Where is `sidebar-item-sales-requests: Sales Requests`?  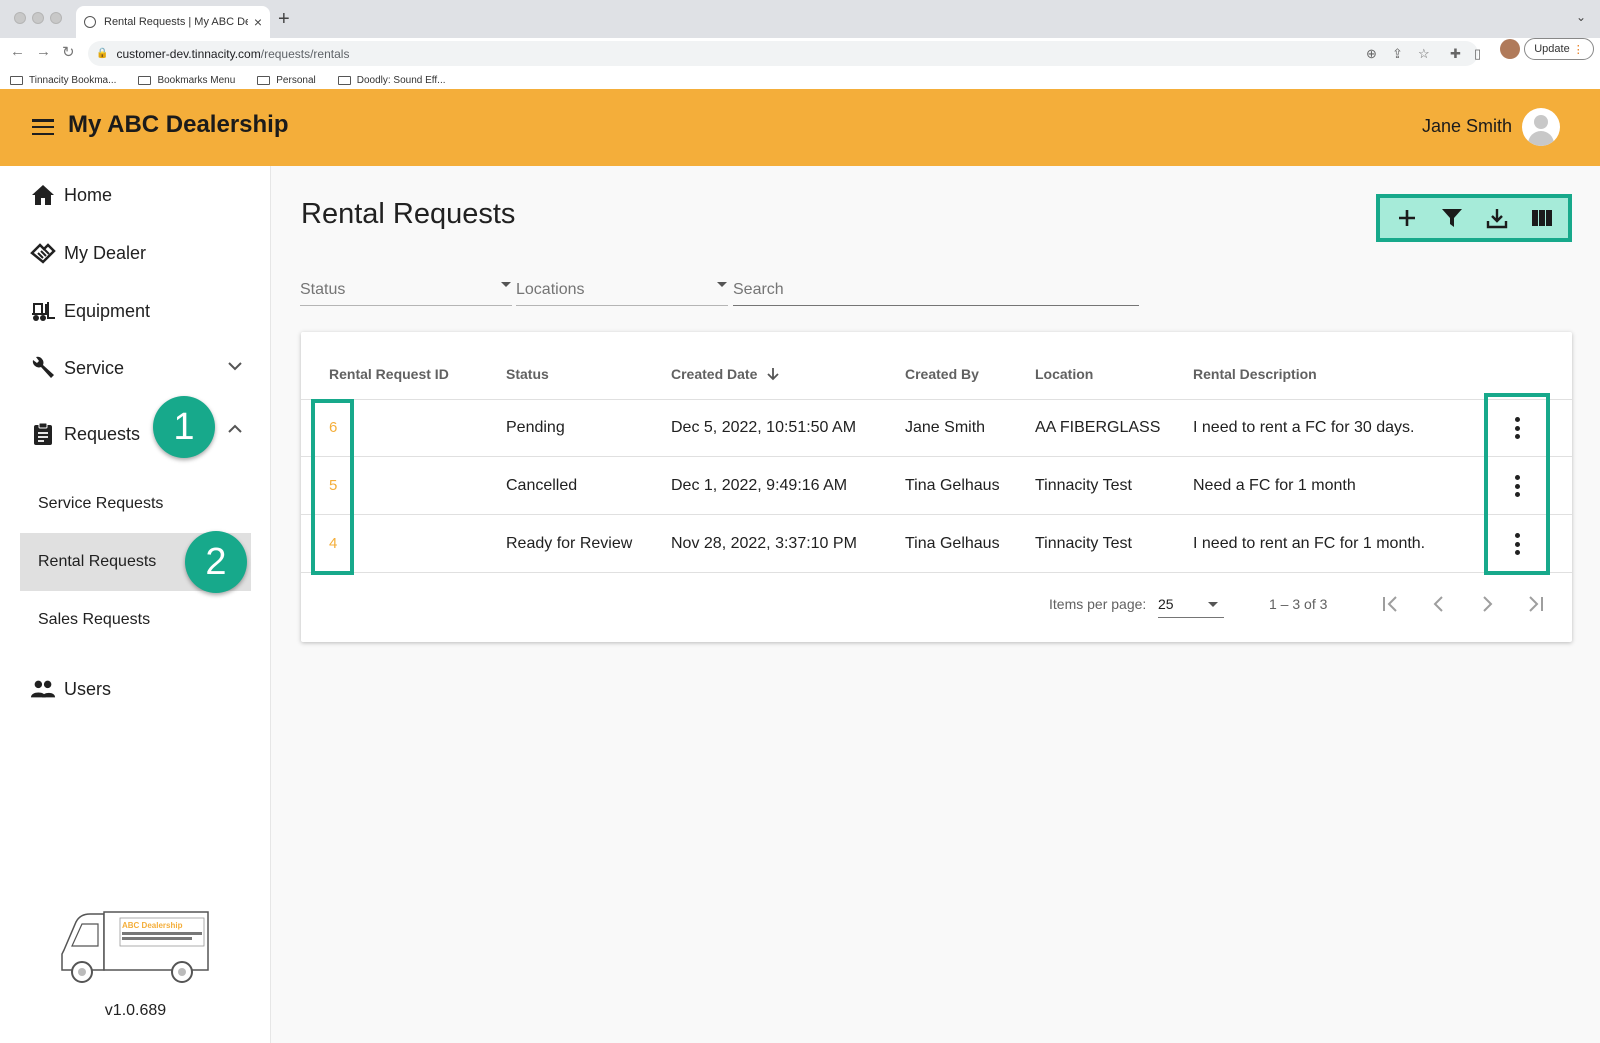
sidebar-item-sales-requests: Sales Requests is located at coordinates (135, 620).